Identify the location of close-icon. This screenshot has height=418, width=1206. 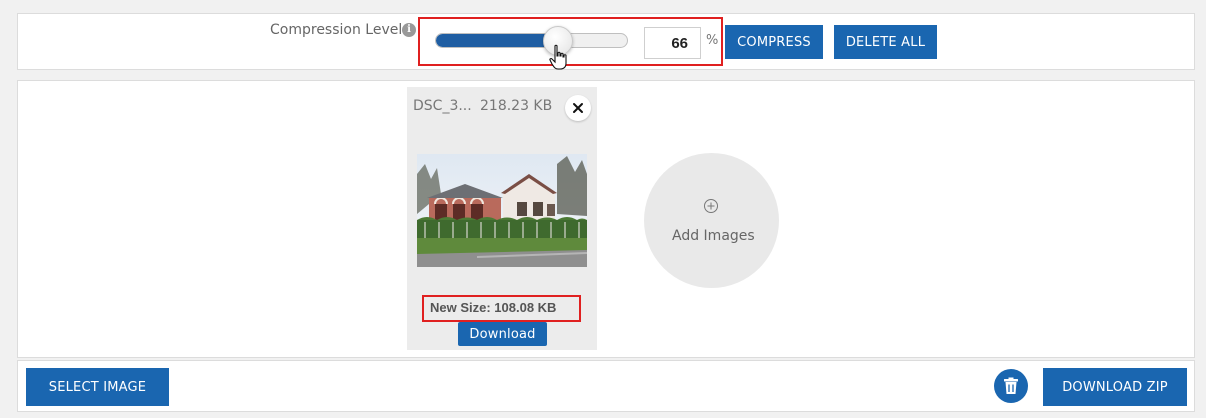
(578, 108).